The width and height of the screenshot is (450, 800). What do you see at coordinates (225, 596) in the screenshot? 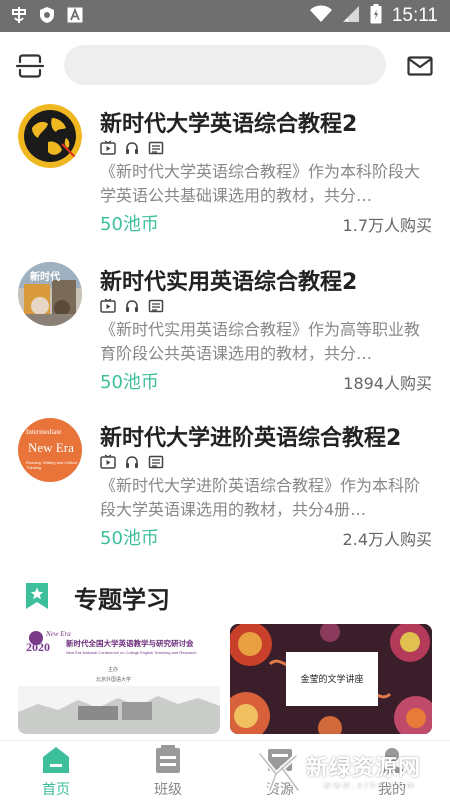
I see `topic-section-header: 专题学习` at bounding box center [225, 596].